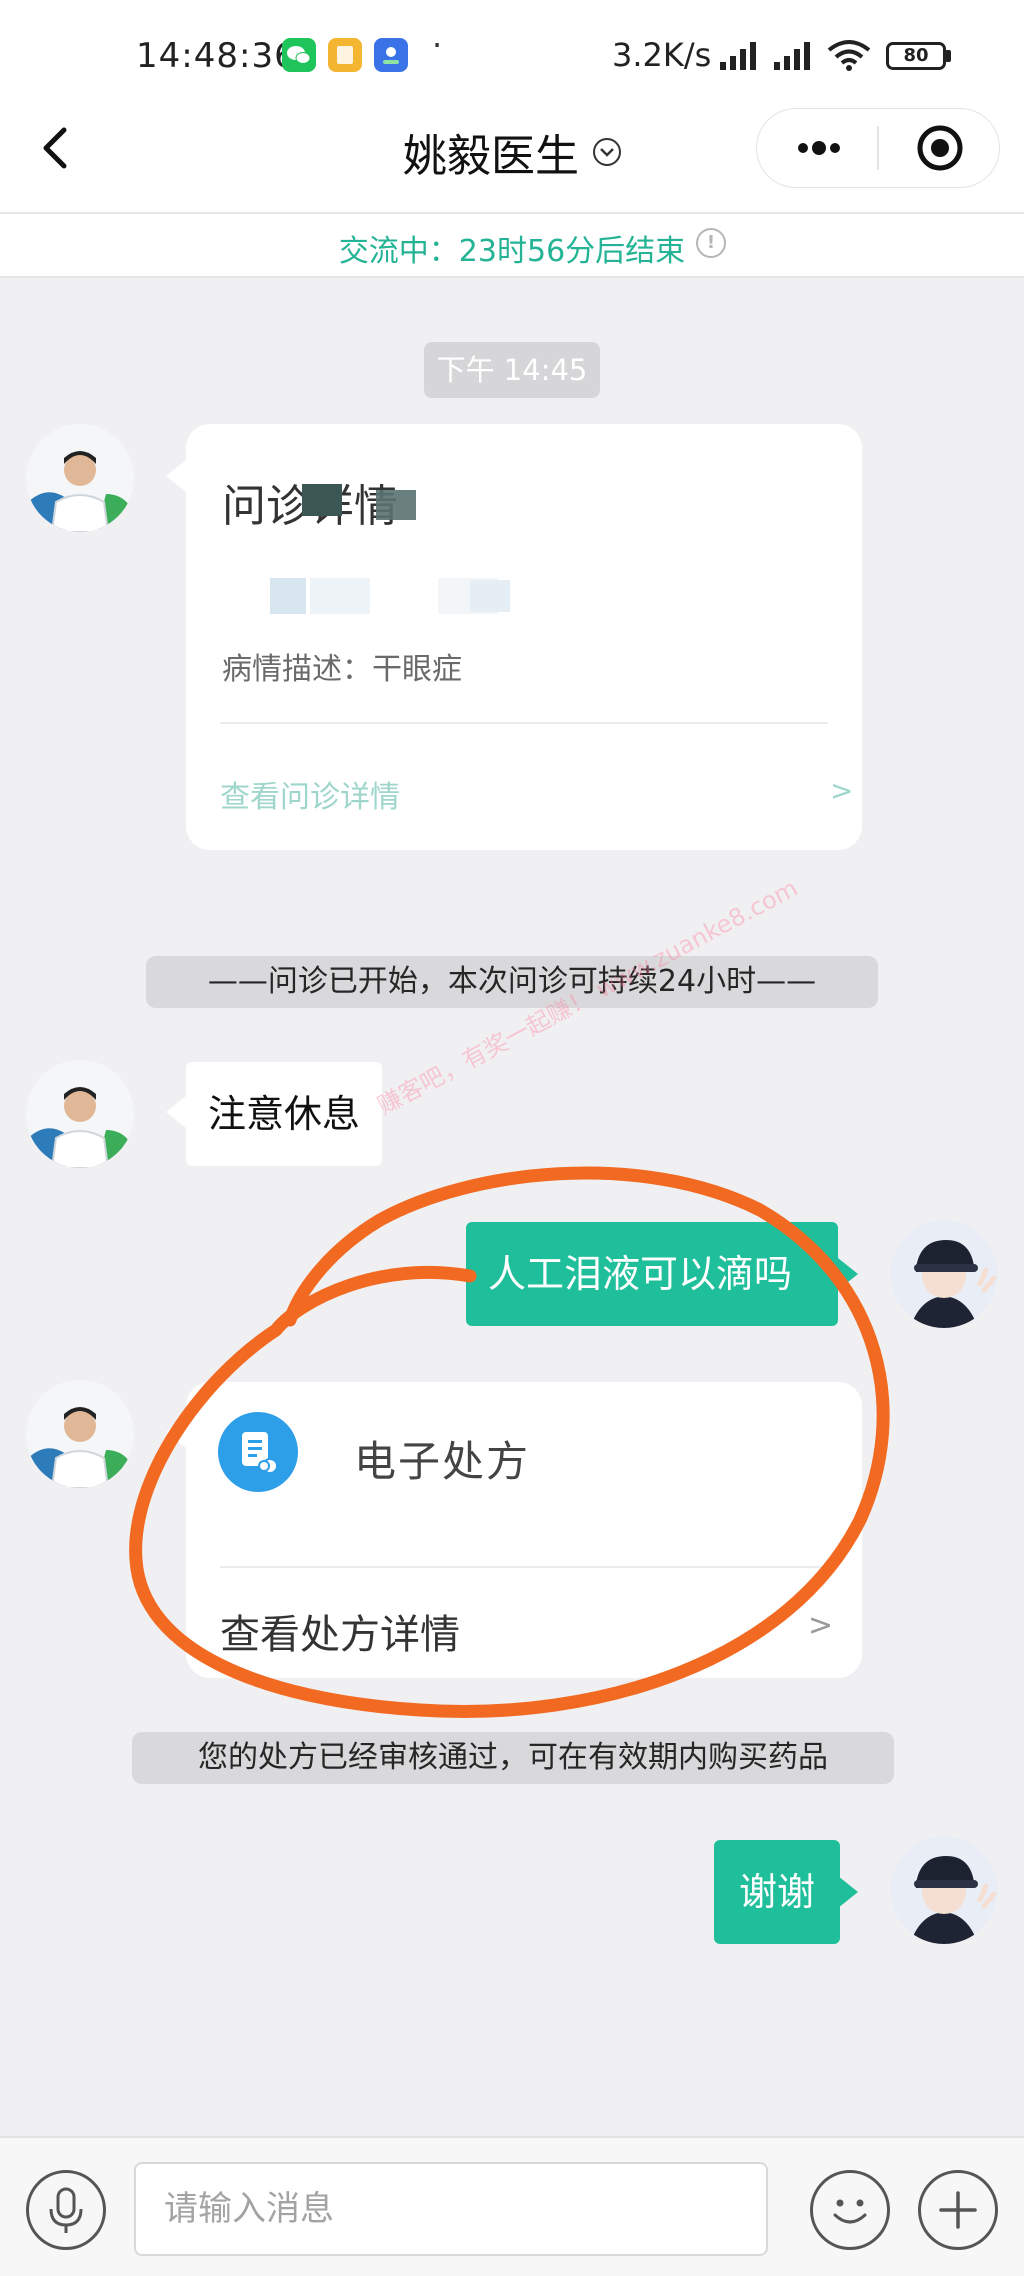  Describe the element at coordinates (258, 1452) in the screenshot. I see `prescription-icon` at that location.